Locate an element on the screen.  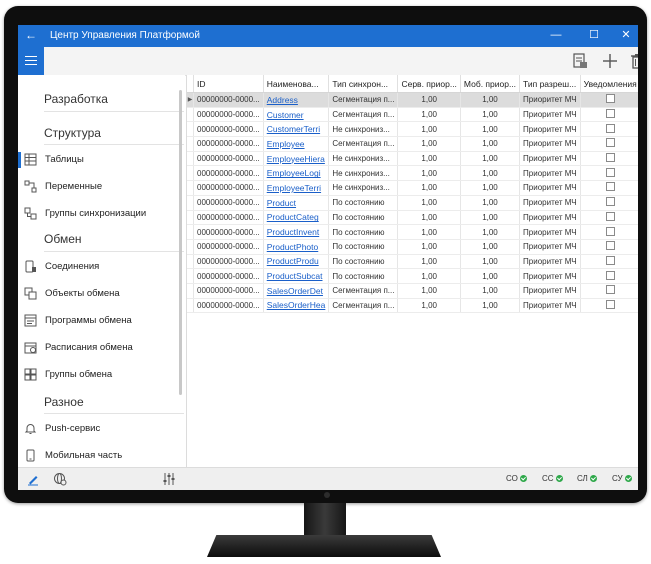
cell-name-link: Customer is located at coordinates (296, 115).